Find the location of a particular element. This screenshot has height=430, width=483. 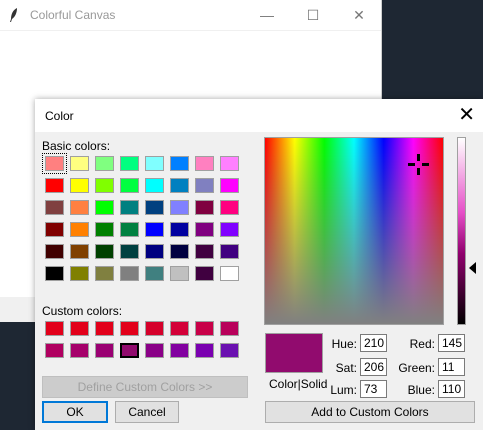

feather-icon is located at coordinates (13, 15).